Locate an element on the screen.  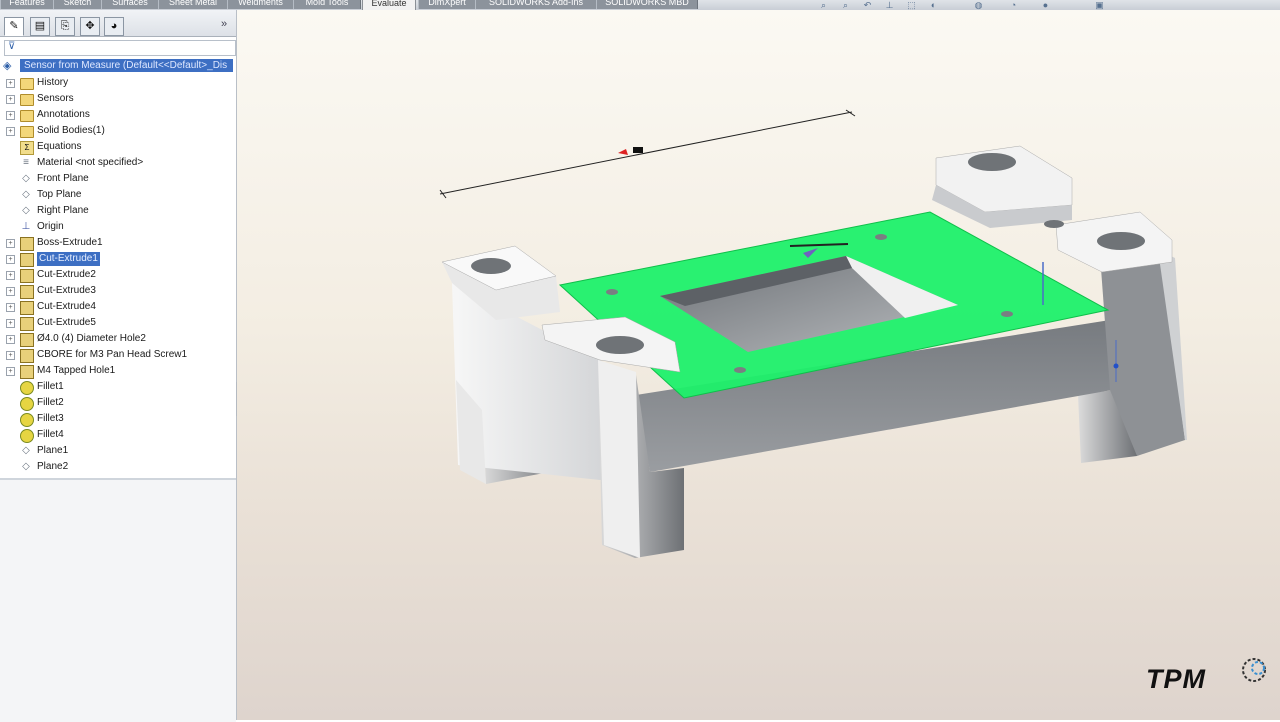
edit-appearance-icon: ◔ is located at coordinates (1013, 5).